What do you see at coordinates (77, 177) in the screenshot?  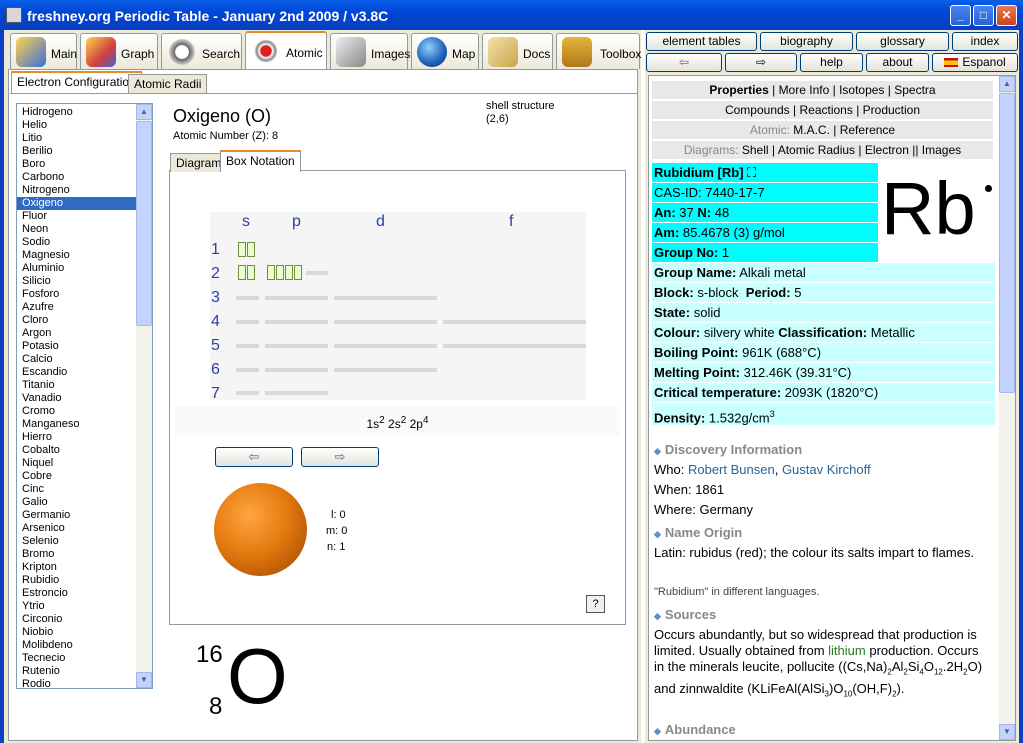 I see `list-item: Carbono` at bounding box center [77, 177].